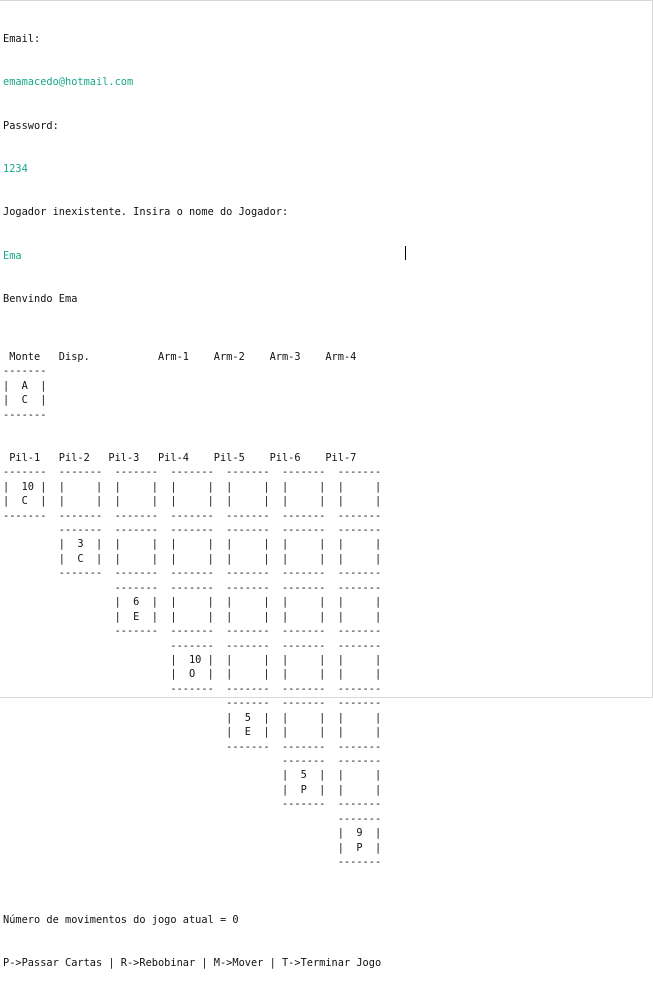 The height and width of the screenshot is (1000, 653). Describe the element at coordinates (192, 486) in the screenshot. I see `board-line: | 10 | | | | | | | | | | | | |` at that location.